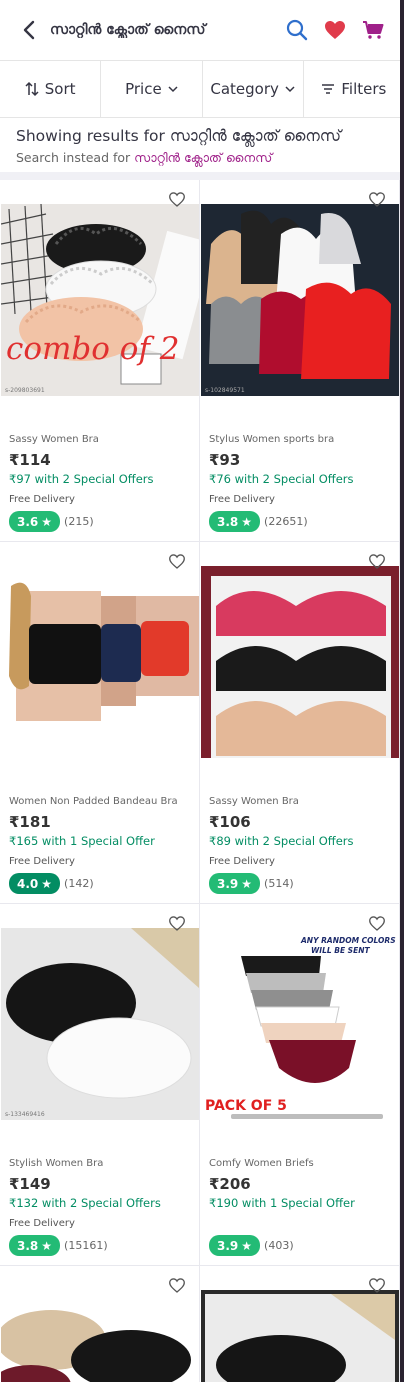 The width and height of the screenshot is (404, 1382). What do you see at coordinates (93, 801) in the screenshot?
I see `product-name: Women Non Padded Bandeau Bra` at bounding box center [93, 801].